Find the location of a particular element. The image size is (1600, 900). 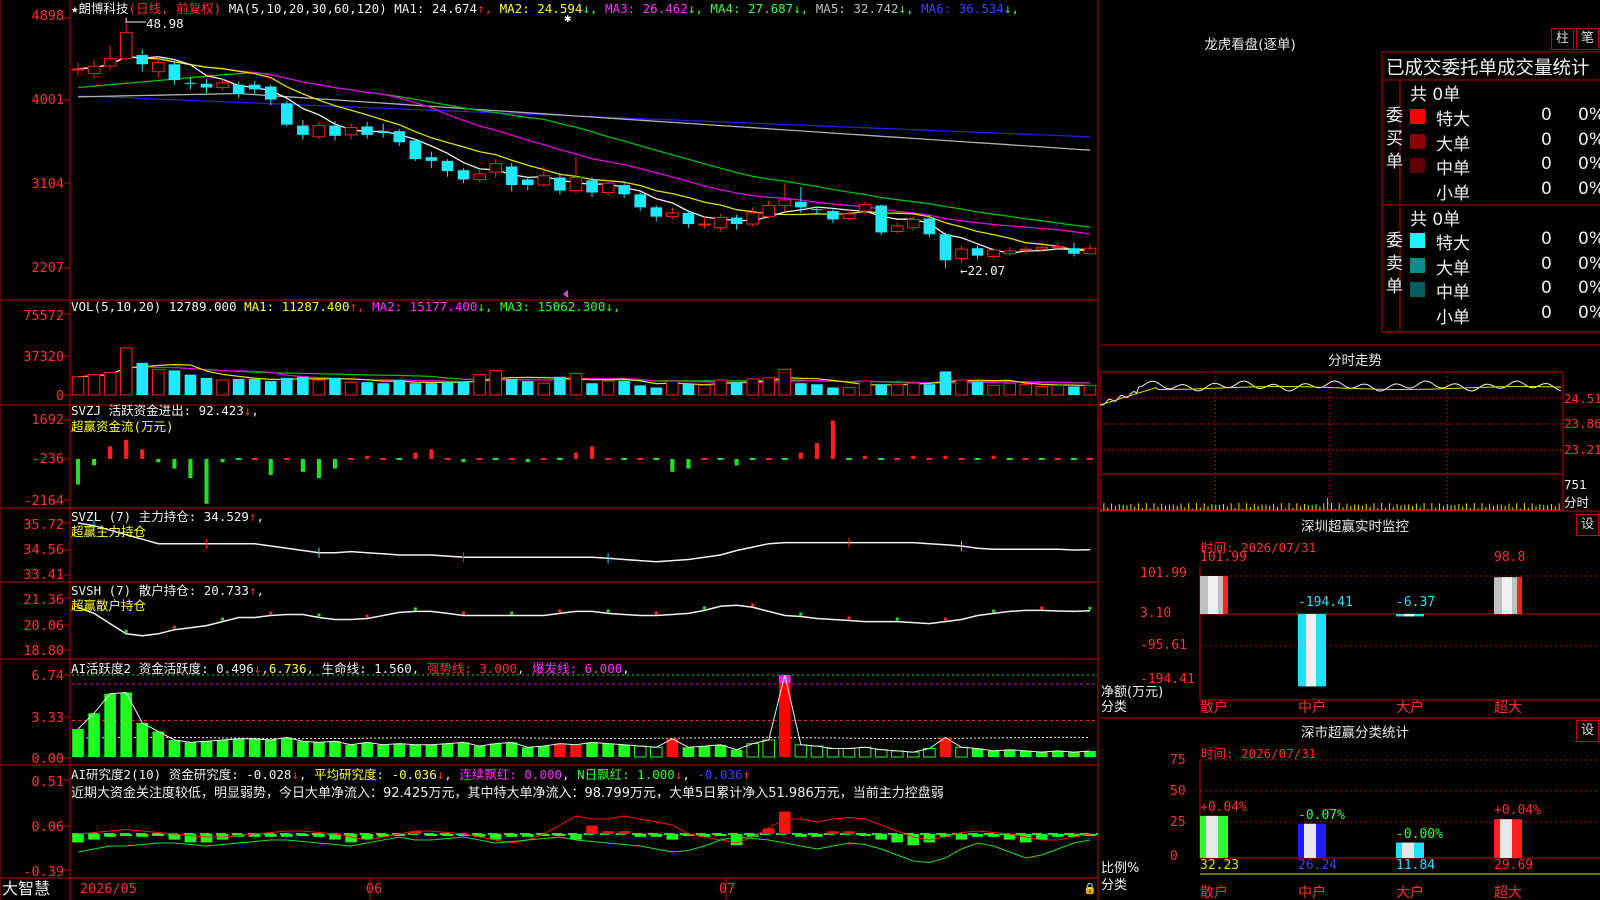

brand-logo: 大智慧 is located at coordinates (26, 889).